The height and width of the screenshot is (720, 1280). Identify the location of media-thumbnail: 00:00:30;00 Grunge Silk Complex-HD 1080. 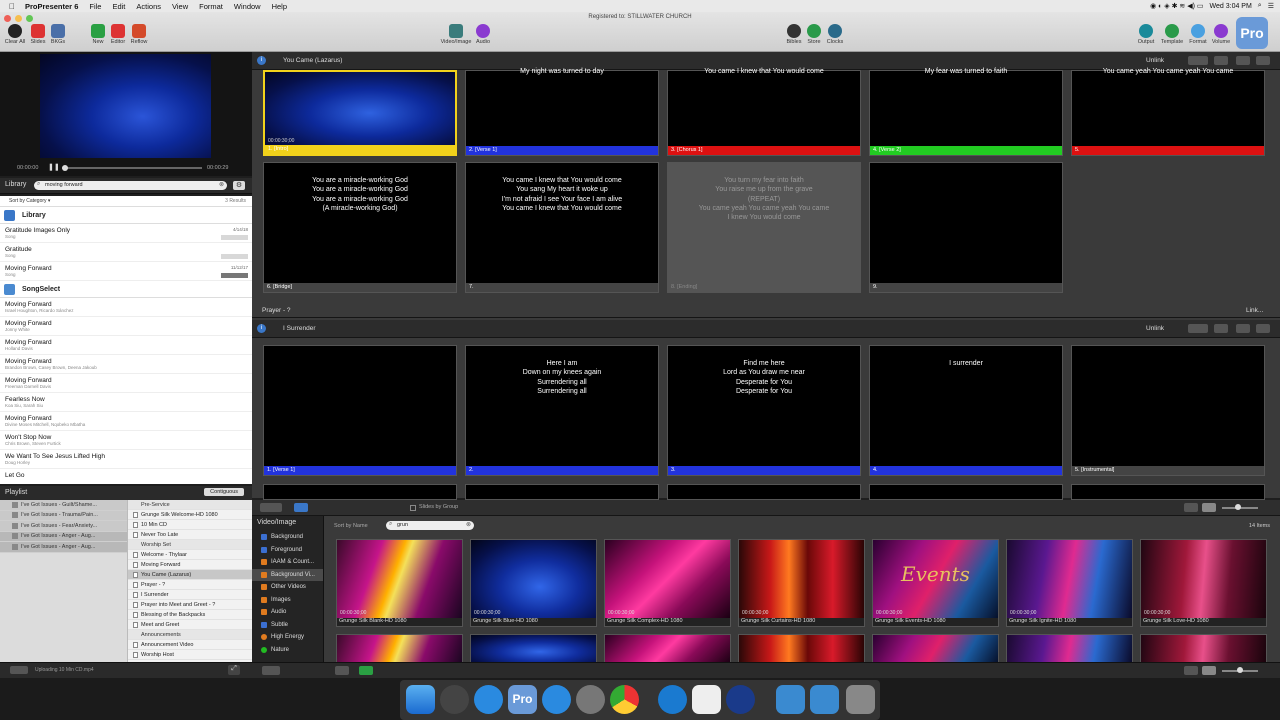
(667, 583).